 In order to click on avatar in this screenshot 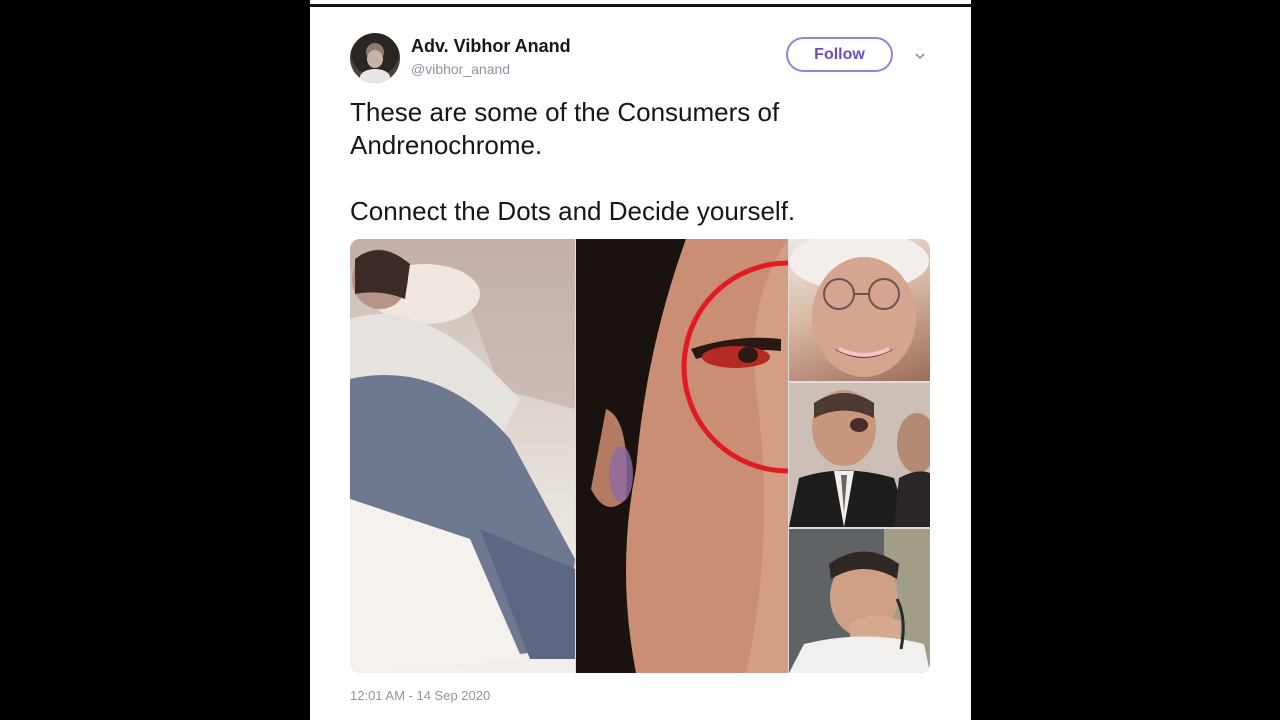, I will do `click(375, 58)`.